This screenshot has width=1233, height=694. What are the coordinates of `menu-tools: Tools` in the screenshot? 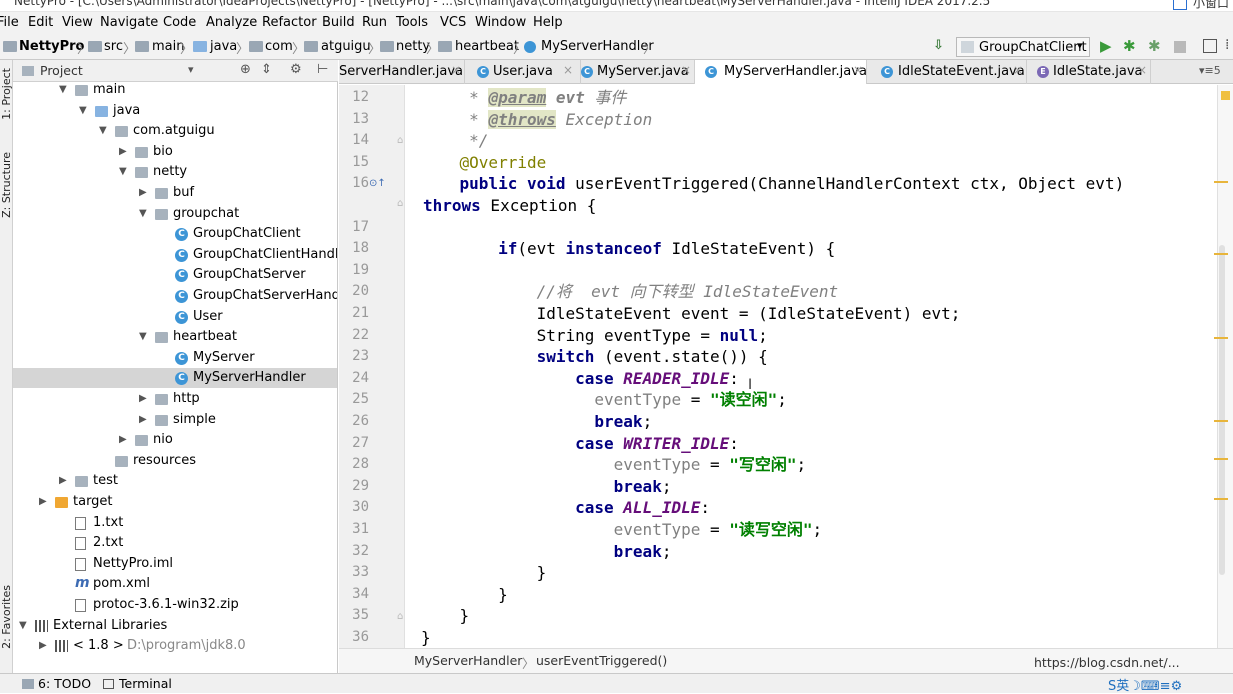 It's located at (412, 22).